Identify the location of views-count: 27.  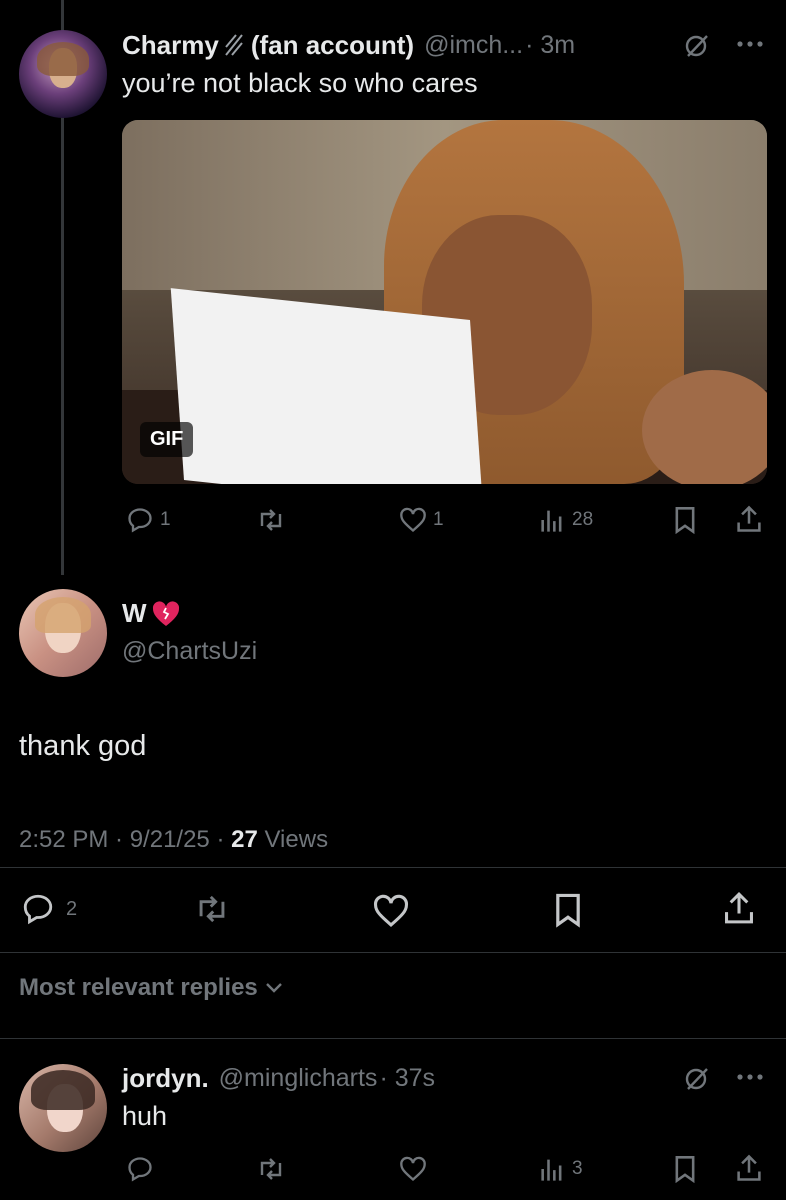
(244, 839).